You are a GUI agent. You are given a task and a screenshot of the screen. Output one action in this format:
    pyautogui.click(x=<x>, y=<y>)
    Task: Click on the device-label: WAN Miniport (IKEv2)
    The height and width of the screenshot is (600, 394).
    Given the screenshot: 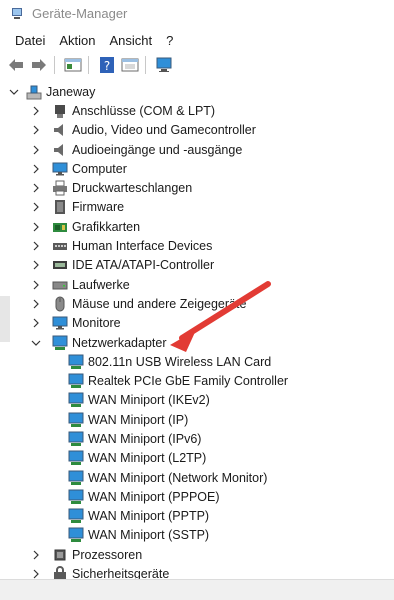 What is the action you would take?
    pyautogui.click(x=149, y=400)
    